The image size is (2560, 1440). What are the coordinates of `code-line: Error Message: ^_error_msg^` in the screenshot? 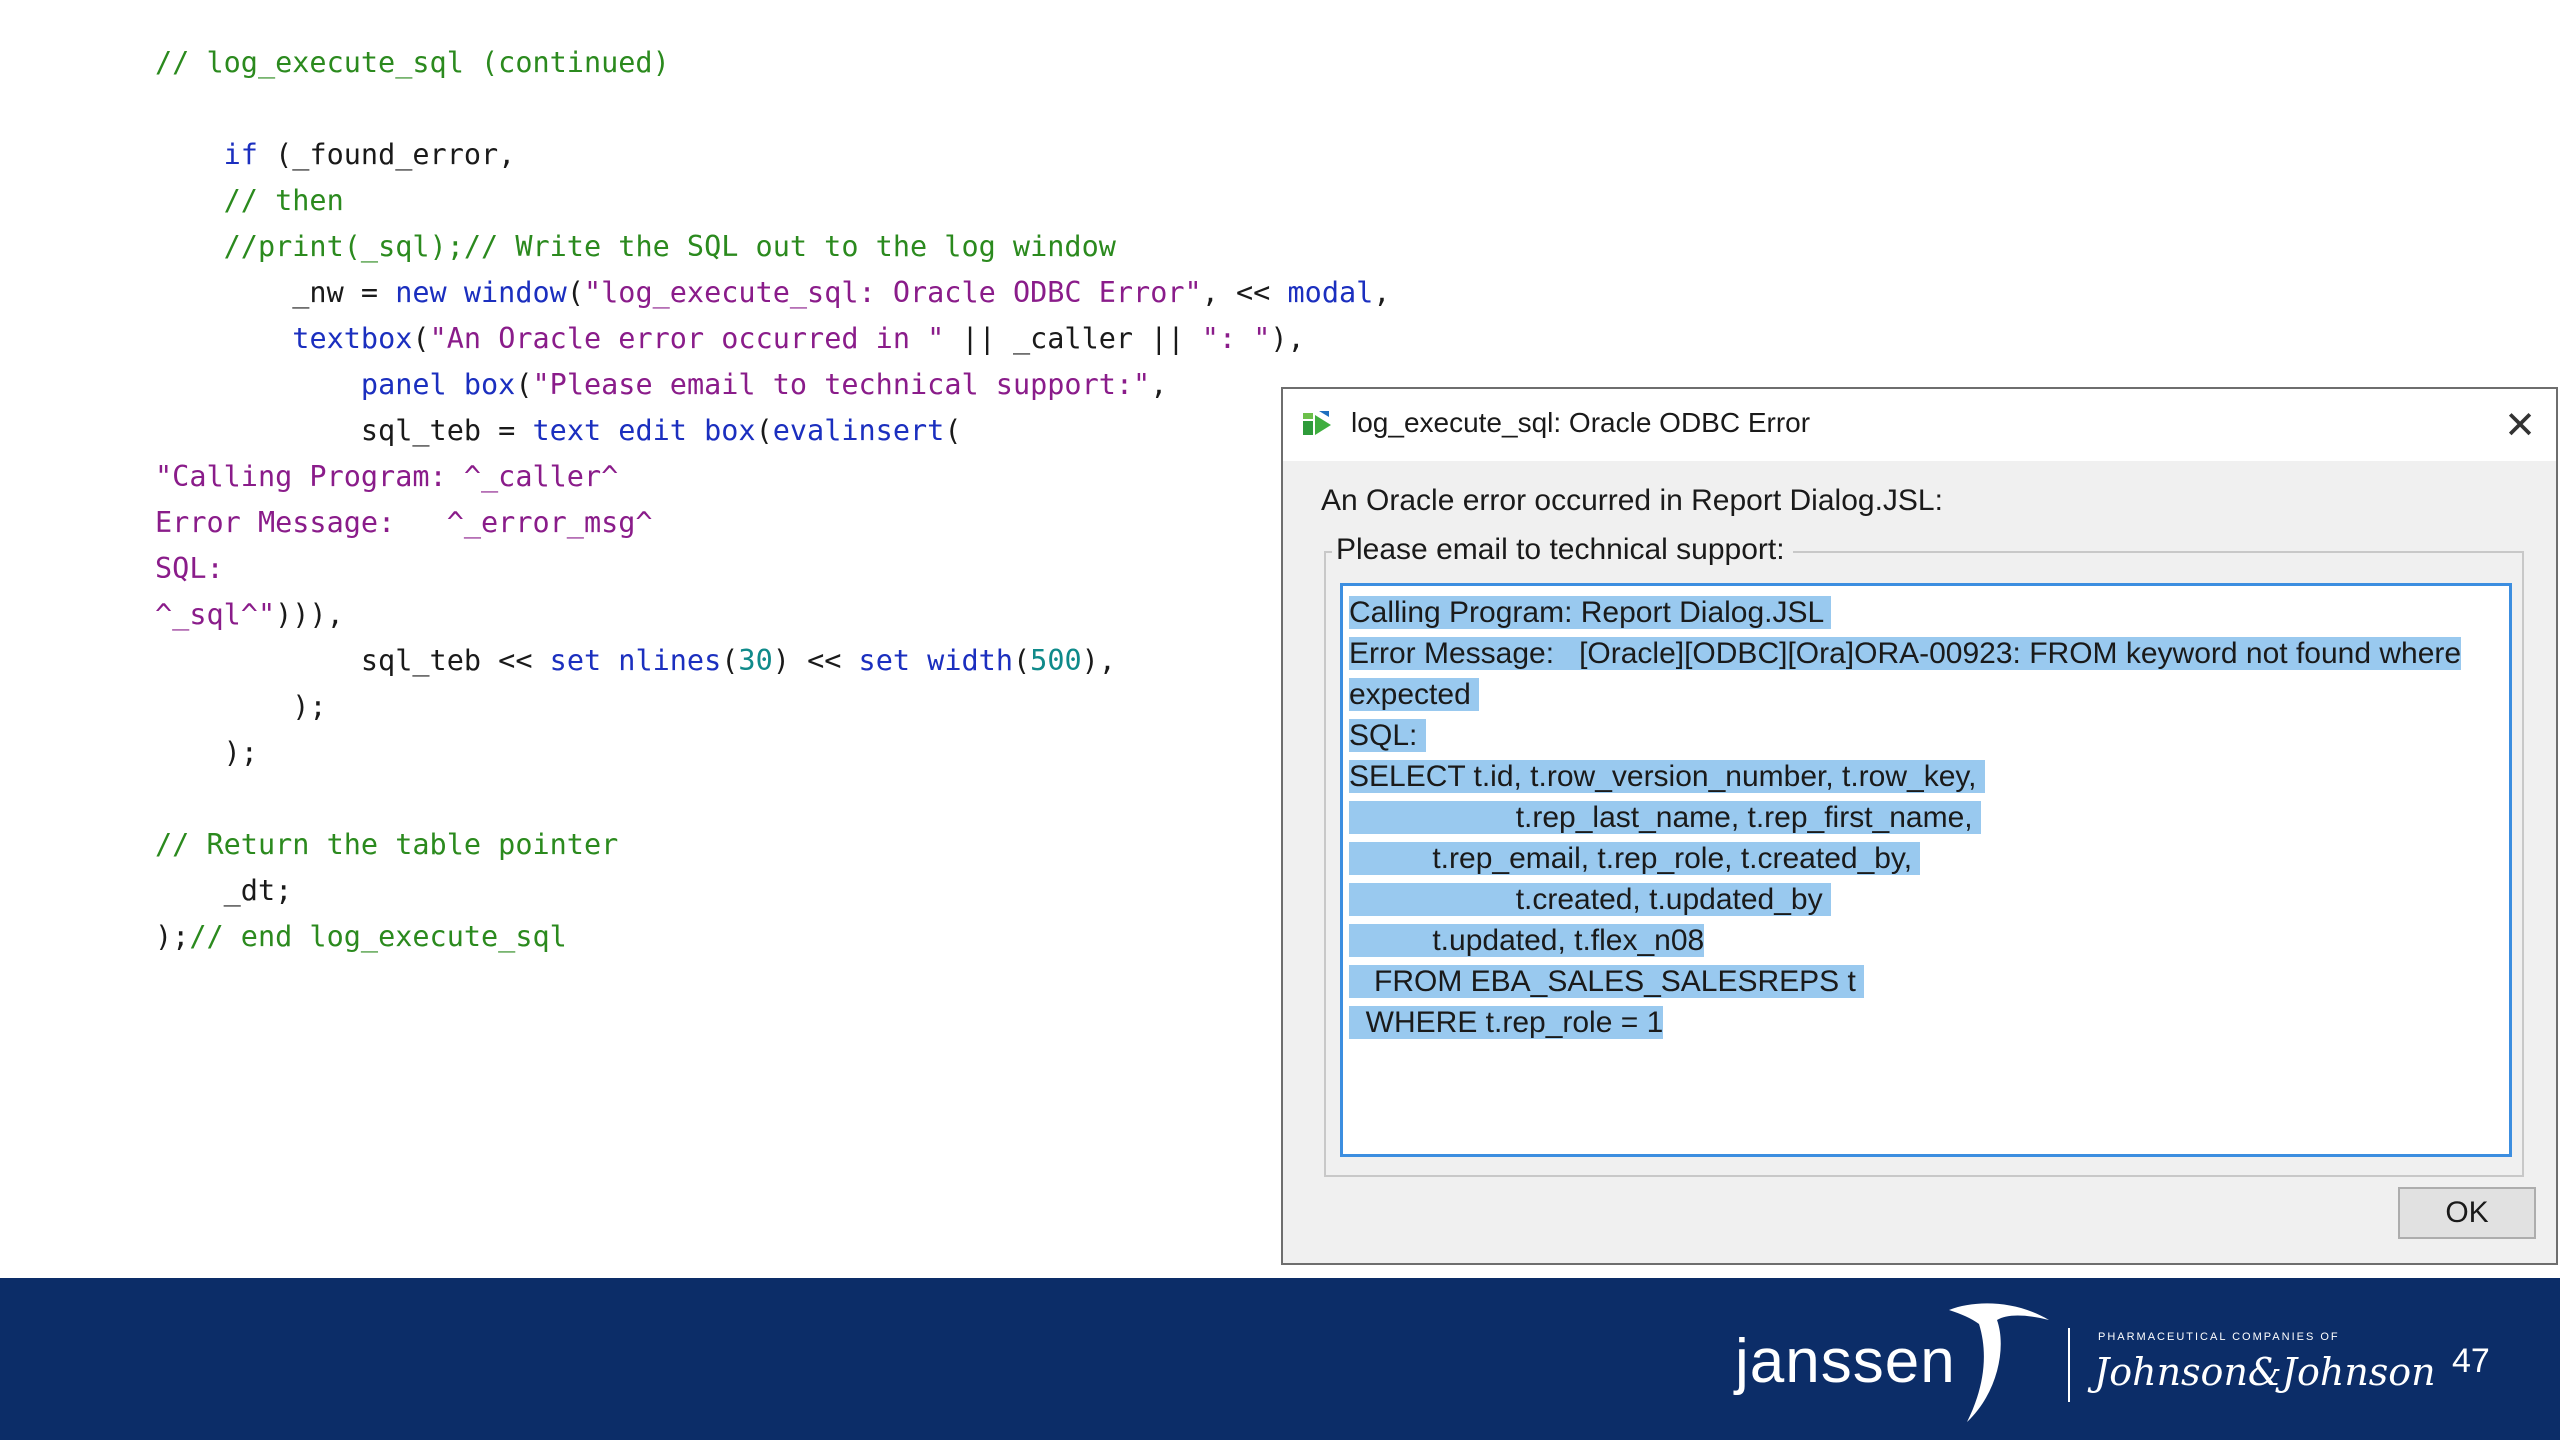 It's located at (772, 523).